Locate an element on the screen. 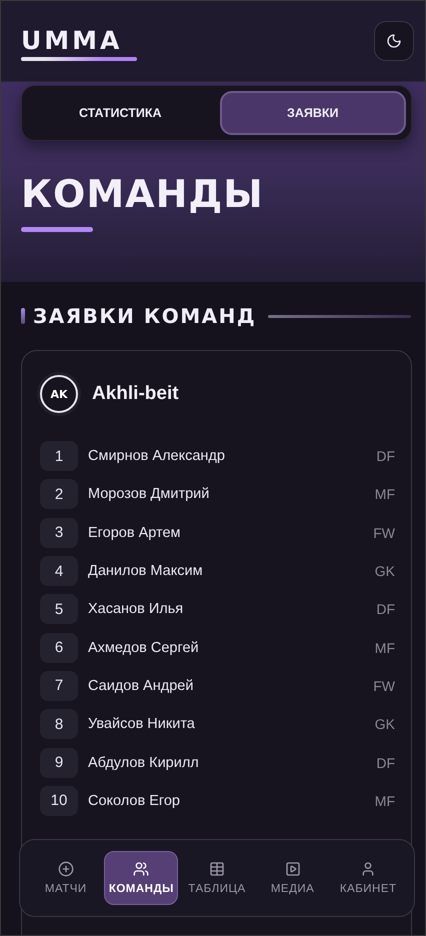 The width and height of the screenshot is (426, 936). tab: ЗАЯВКИ is located at coordinates (313, 113).